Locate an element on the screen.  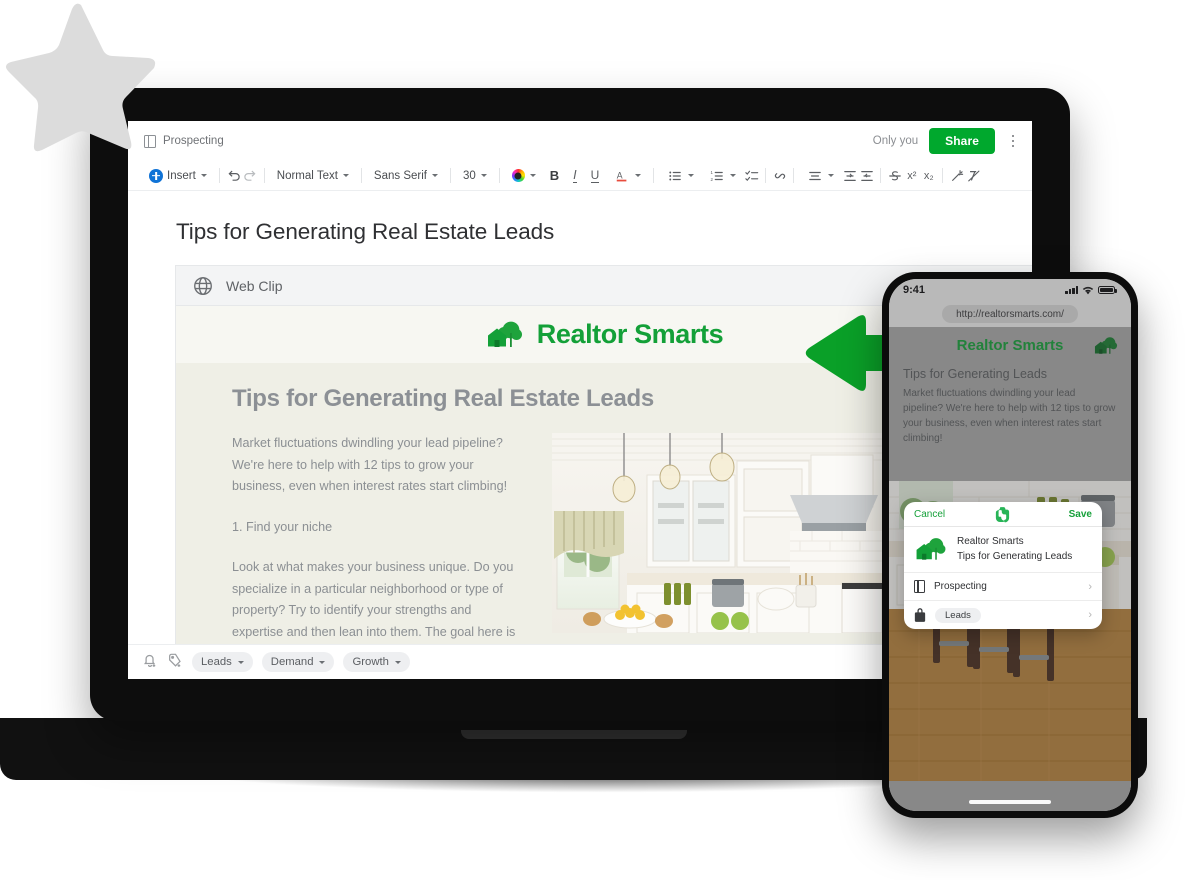
highlight-button: A is located at coordinates (627, 176).